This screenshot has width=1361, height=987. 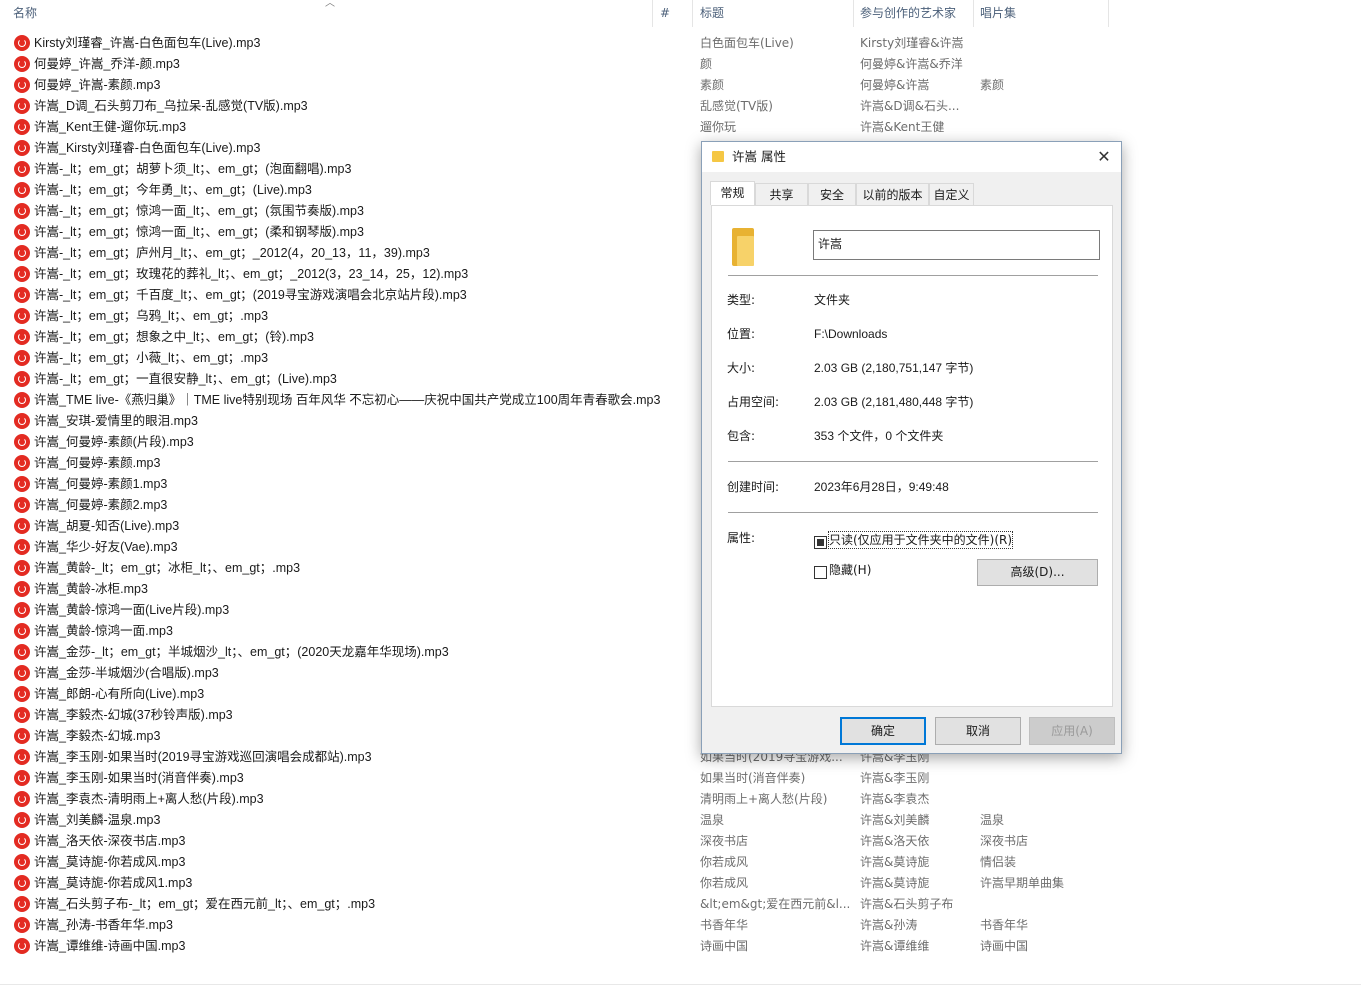 What do you see at coordinates (173, 190) in the screenshot?
I see `file-name: 许嵩-_lt；em_gt；今年勇_lt；、em_gt；(Live).mp3` at bounding box center [173, 190].